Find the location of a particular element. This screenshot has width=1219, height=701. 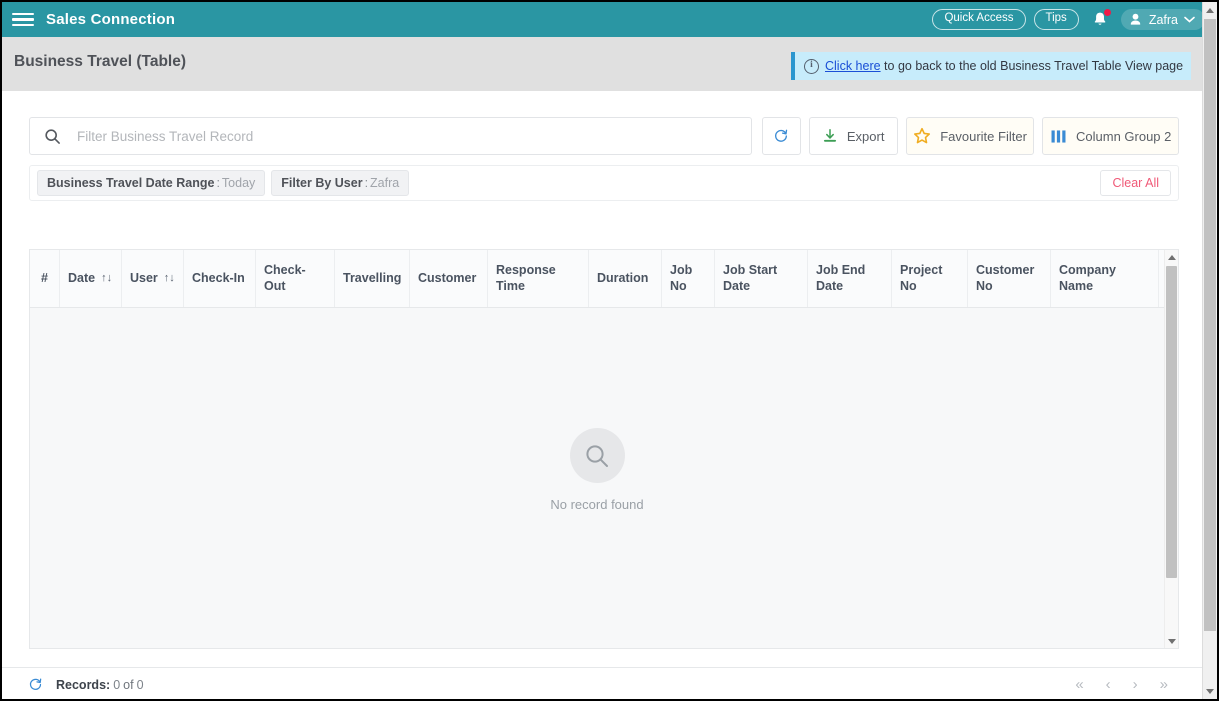

table-header-cell: User ↑↓ is located at coordinates (153, 278).